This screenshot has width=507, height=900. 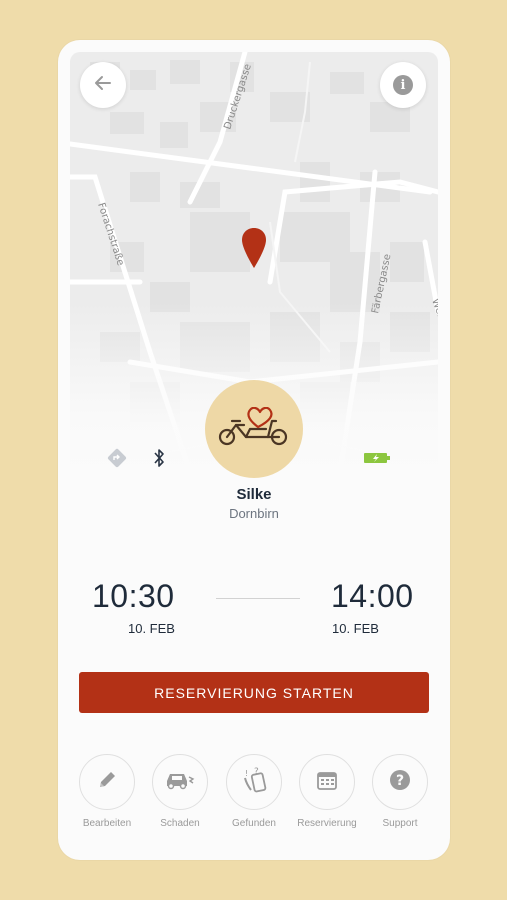 I want to click on end-time: 14:00, so click(x=372, y=596).